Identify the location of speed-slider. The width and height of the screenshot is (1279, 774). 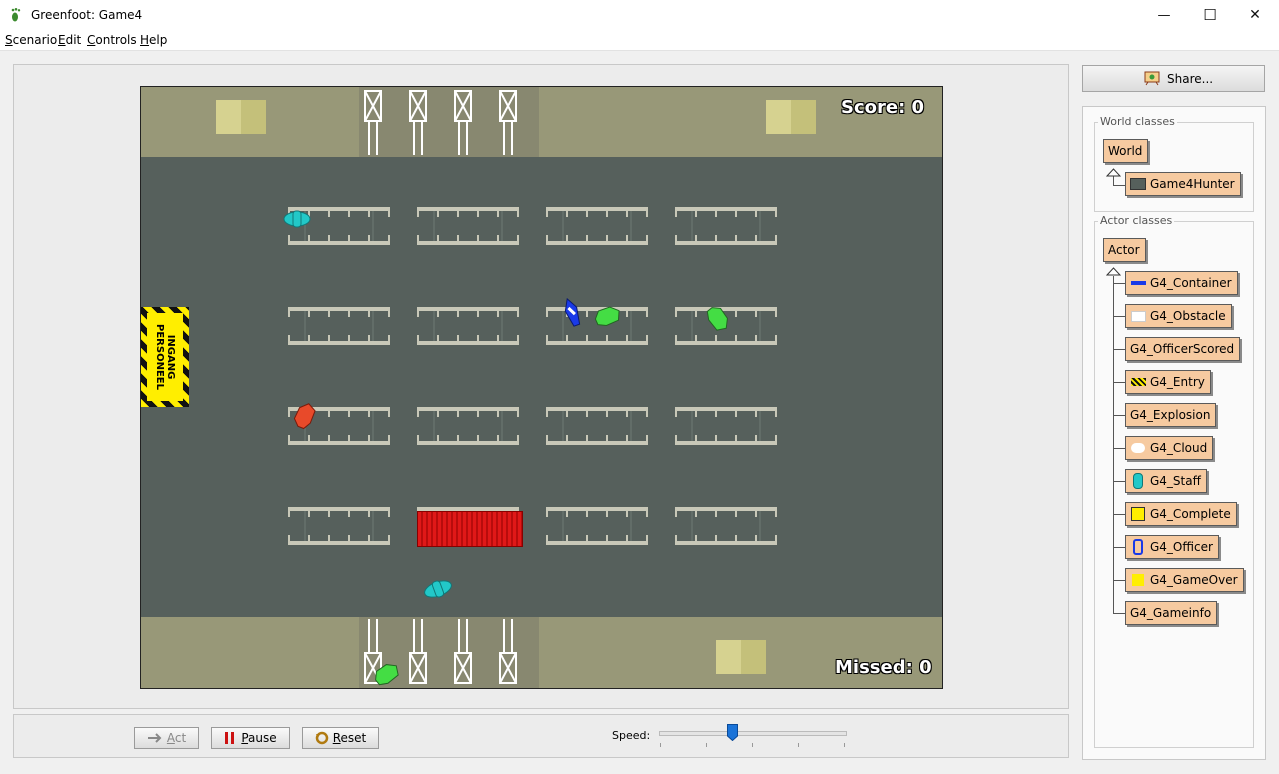
(753, 733).